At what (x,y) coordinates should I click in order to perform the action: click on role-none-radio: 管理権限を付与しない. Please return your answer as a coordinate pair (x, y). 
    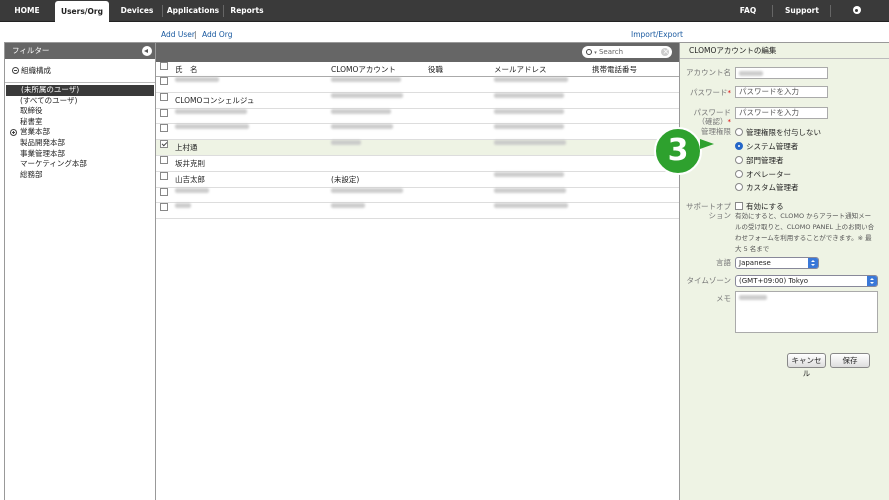
    Looking at the image, I should click on (778, 133).